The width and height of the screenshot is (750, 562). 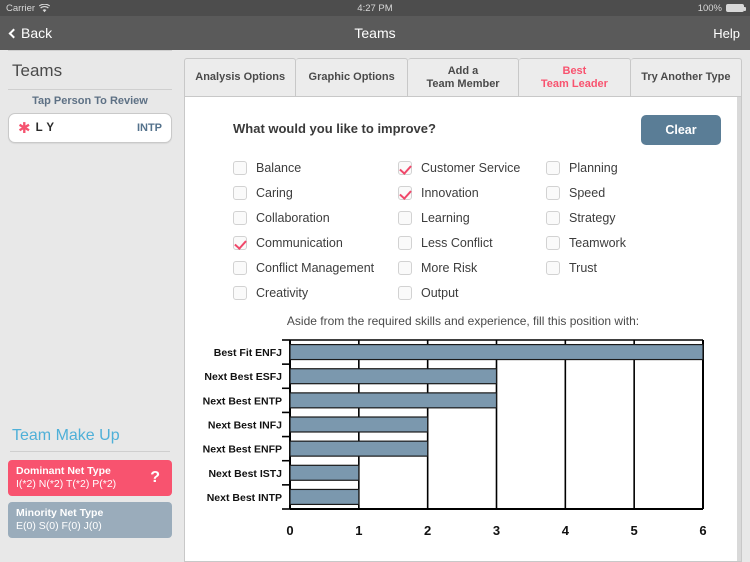 What do you see at coordinates (472, 167) in the screenshot?
I see `checkbox-customer-service: Customer Service` at bounding box center [472, 167].